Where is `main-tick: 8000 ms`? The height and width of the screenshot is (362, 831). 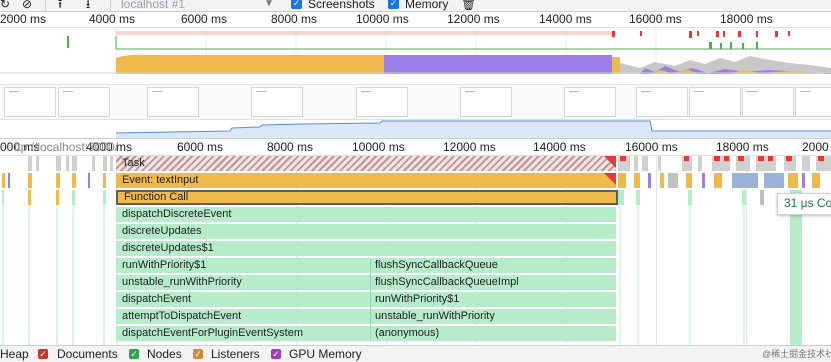 main-tick: 8000 ms is located at coordinates (290, 147).